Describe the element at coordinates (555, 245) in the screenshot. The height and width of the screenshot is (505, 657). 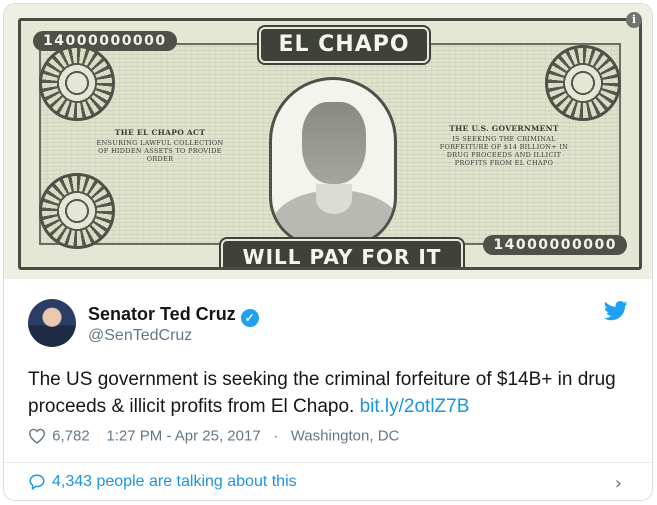
I see `serial-number-bottom: 14000000000` at that location.